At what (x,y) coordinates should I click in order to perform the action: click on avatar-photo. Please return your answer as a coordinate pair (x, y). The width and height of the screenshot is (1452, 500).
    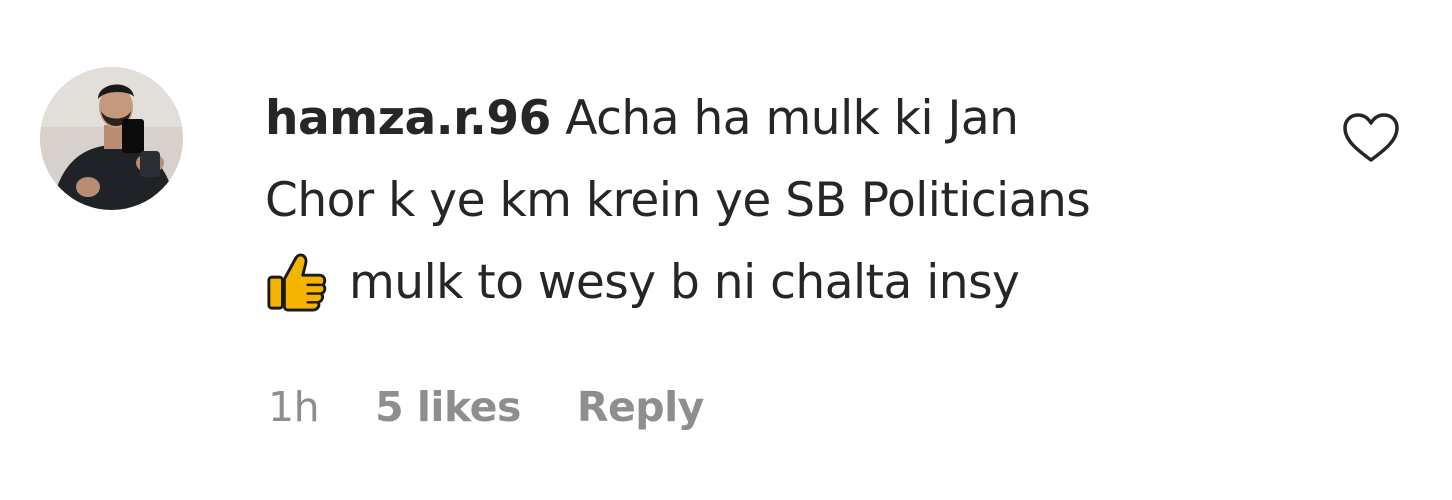
    Looking at the image, I should click on (111, 138).